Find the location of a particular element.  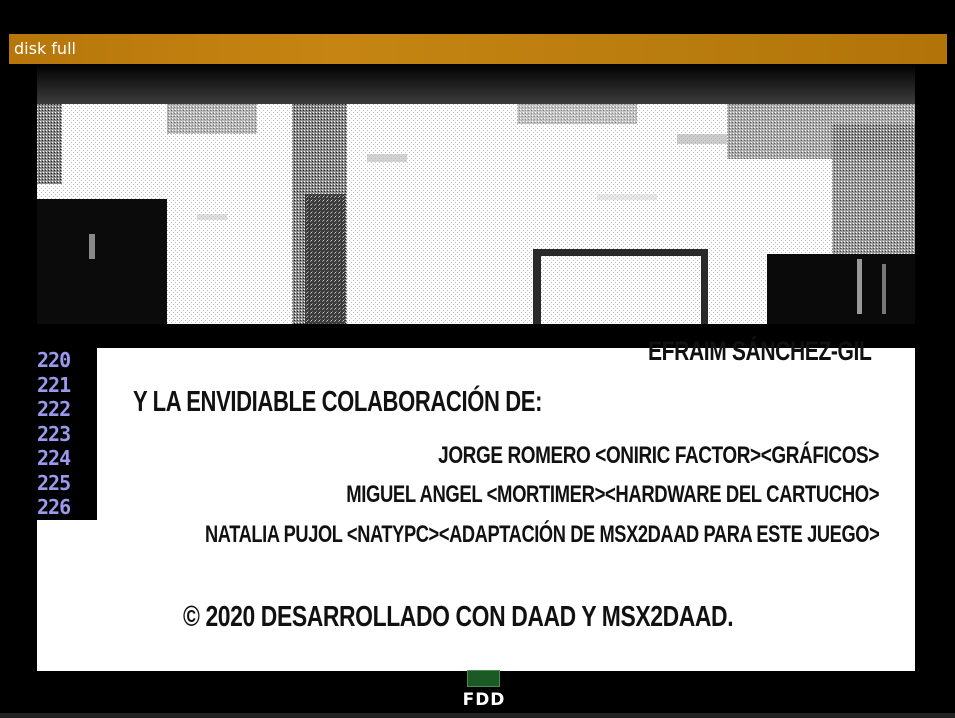

line-number: 225 is located at coordinates (54, 482).